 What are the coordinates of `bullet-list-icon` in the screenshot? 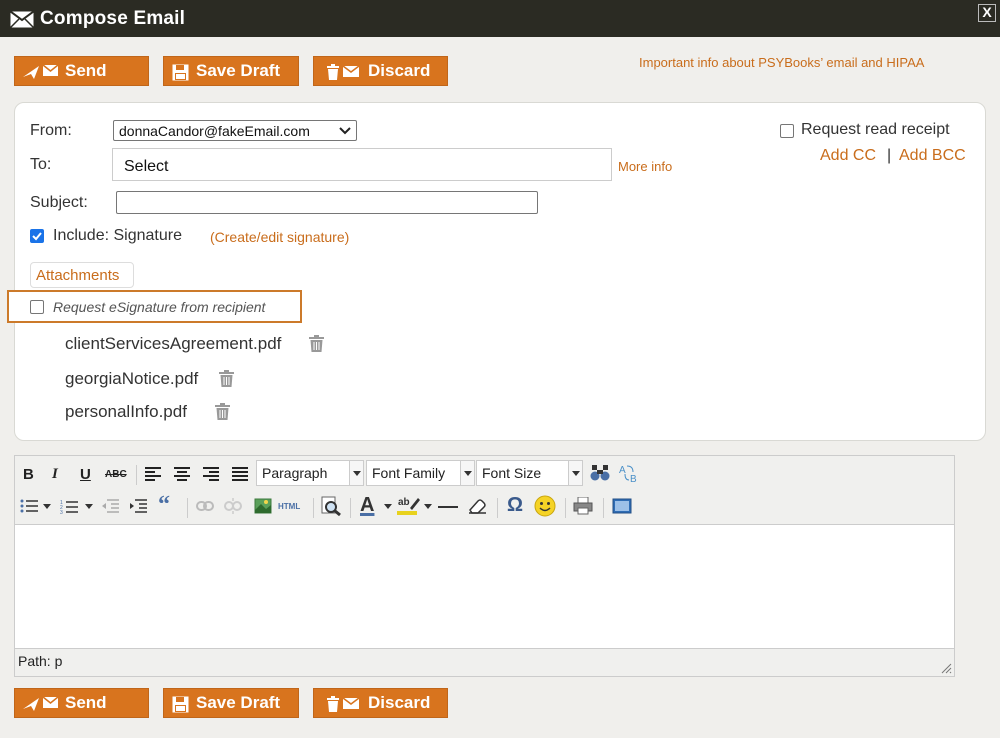 It's located at (29, 506).